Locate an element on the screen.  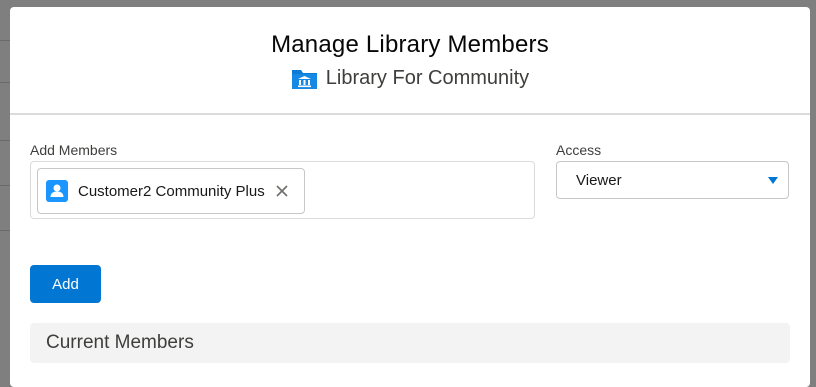
library-icon is located at coordinates (304, 79).